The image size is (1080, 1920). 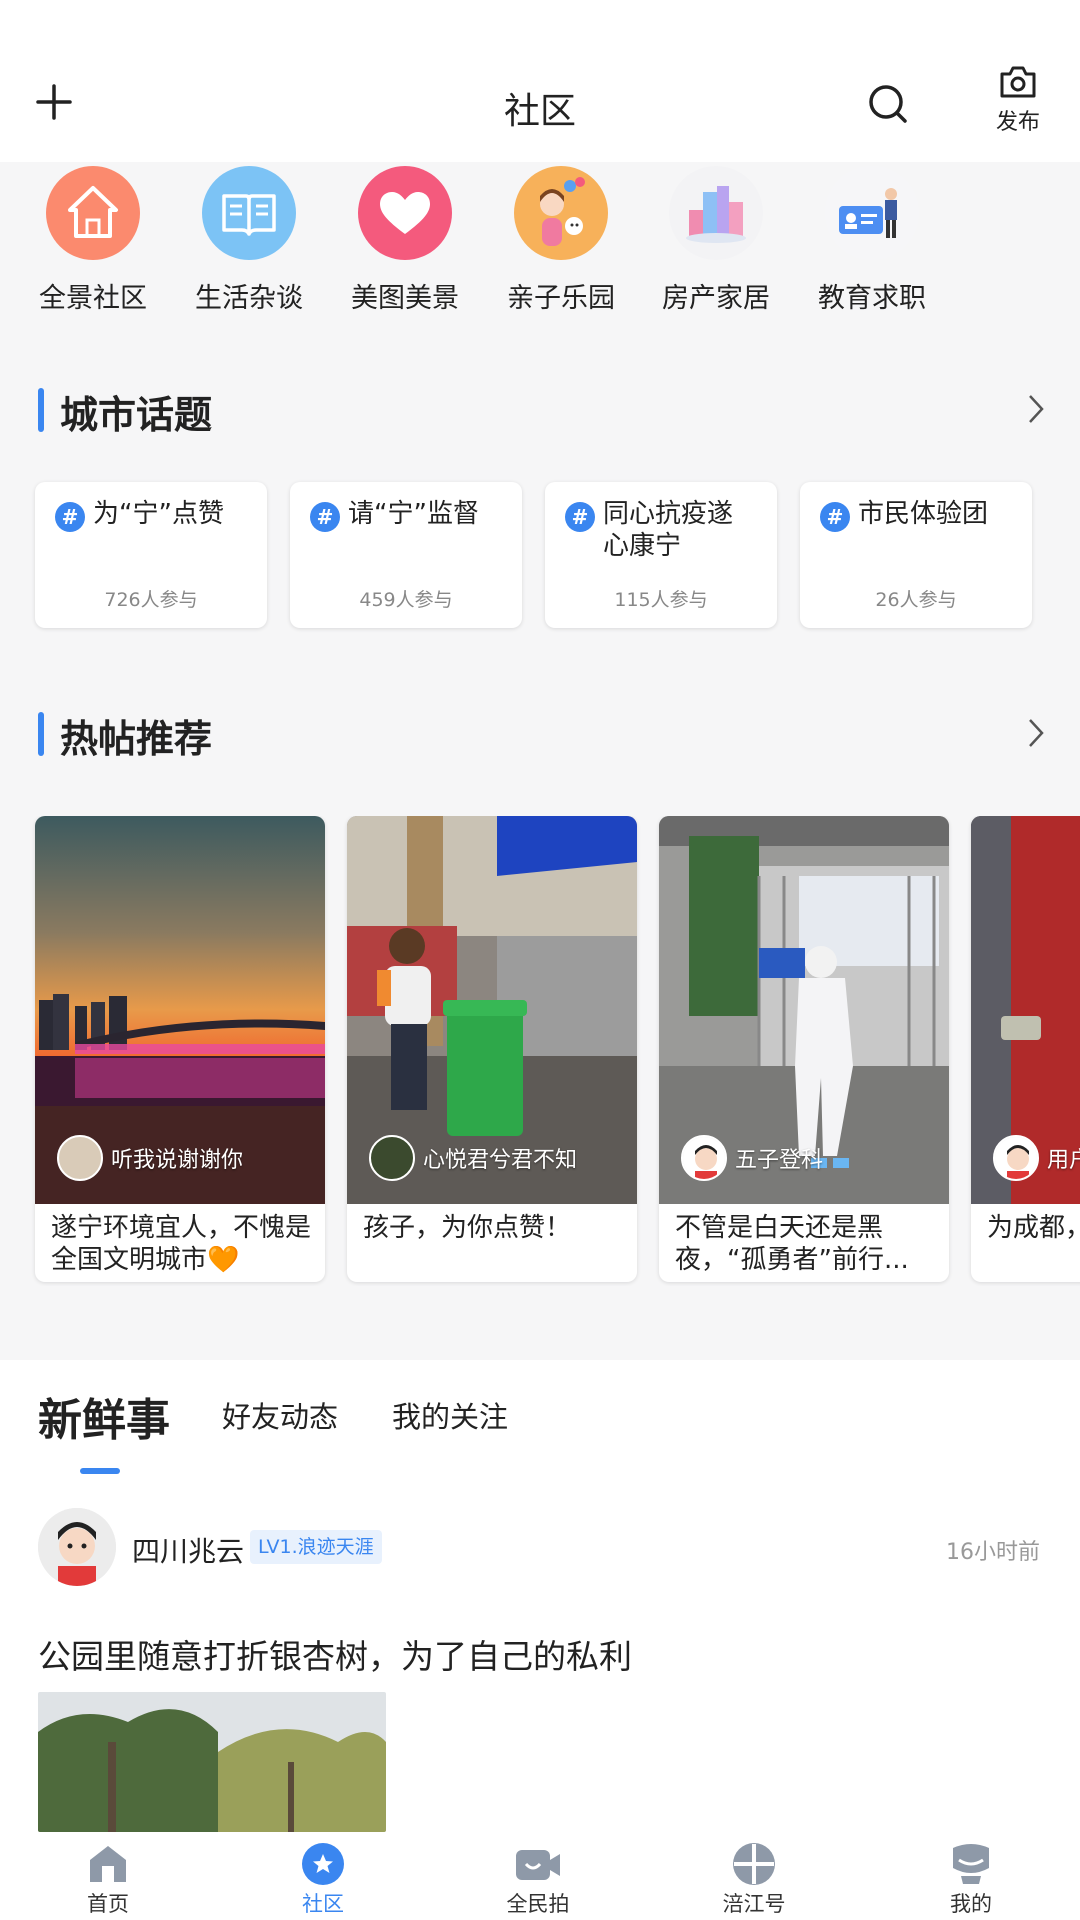 I want to click on category-shenghuo: 生活杂谈, so click(x=249, y=240).